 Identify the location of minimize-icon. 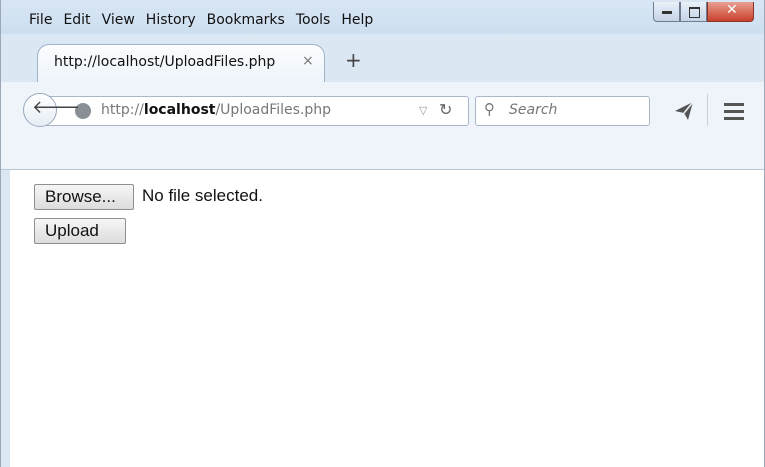
(667, 12).